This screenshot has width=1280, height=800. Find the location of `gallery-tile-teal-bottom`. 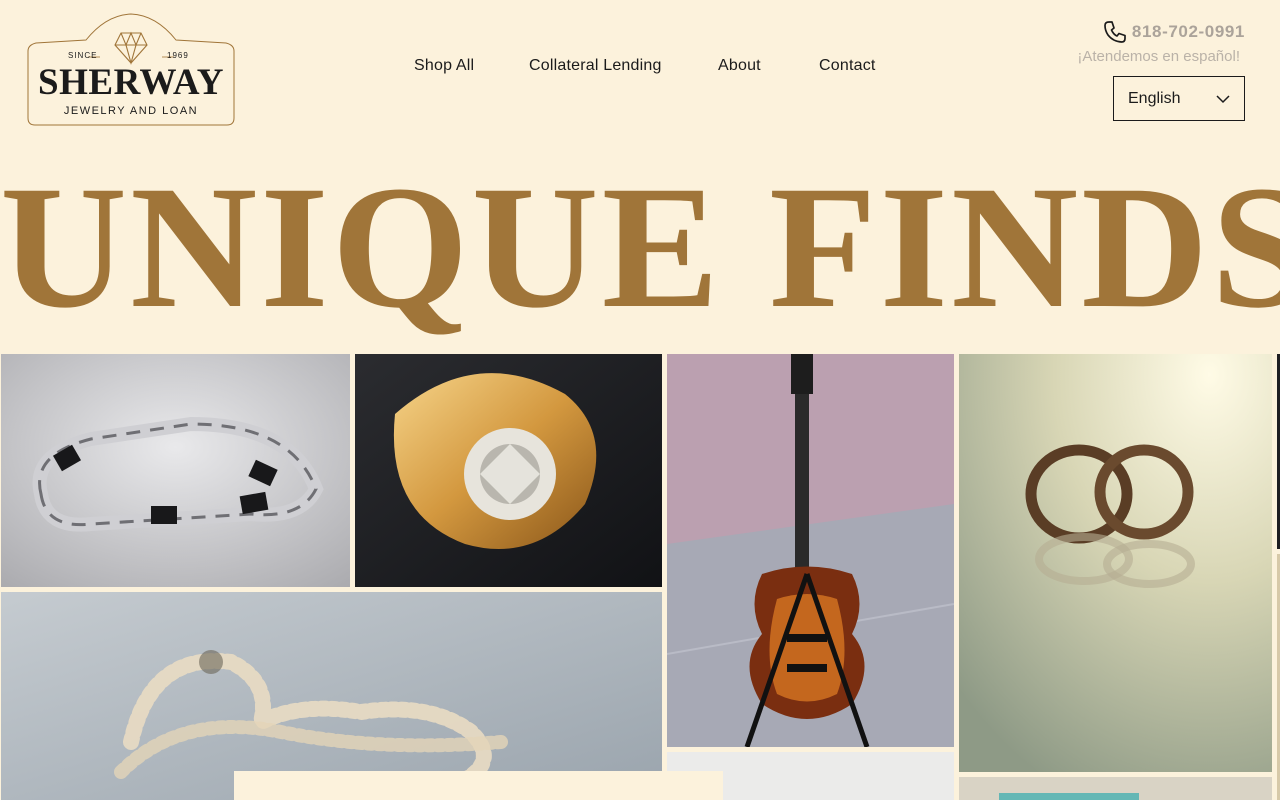

gallery-tile-teal-bottom is located at coordinates (1115, 788).